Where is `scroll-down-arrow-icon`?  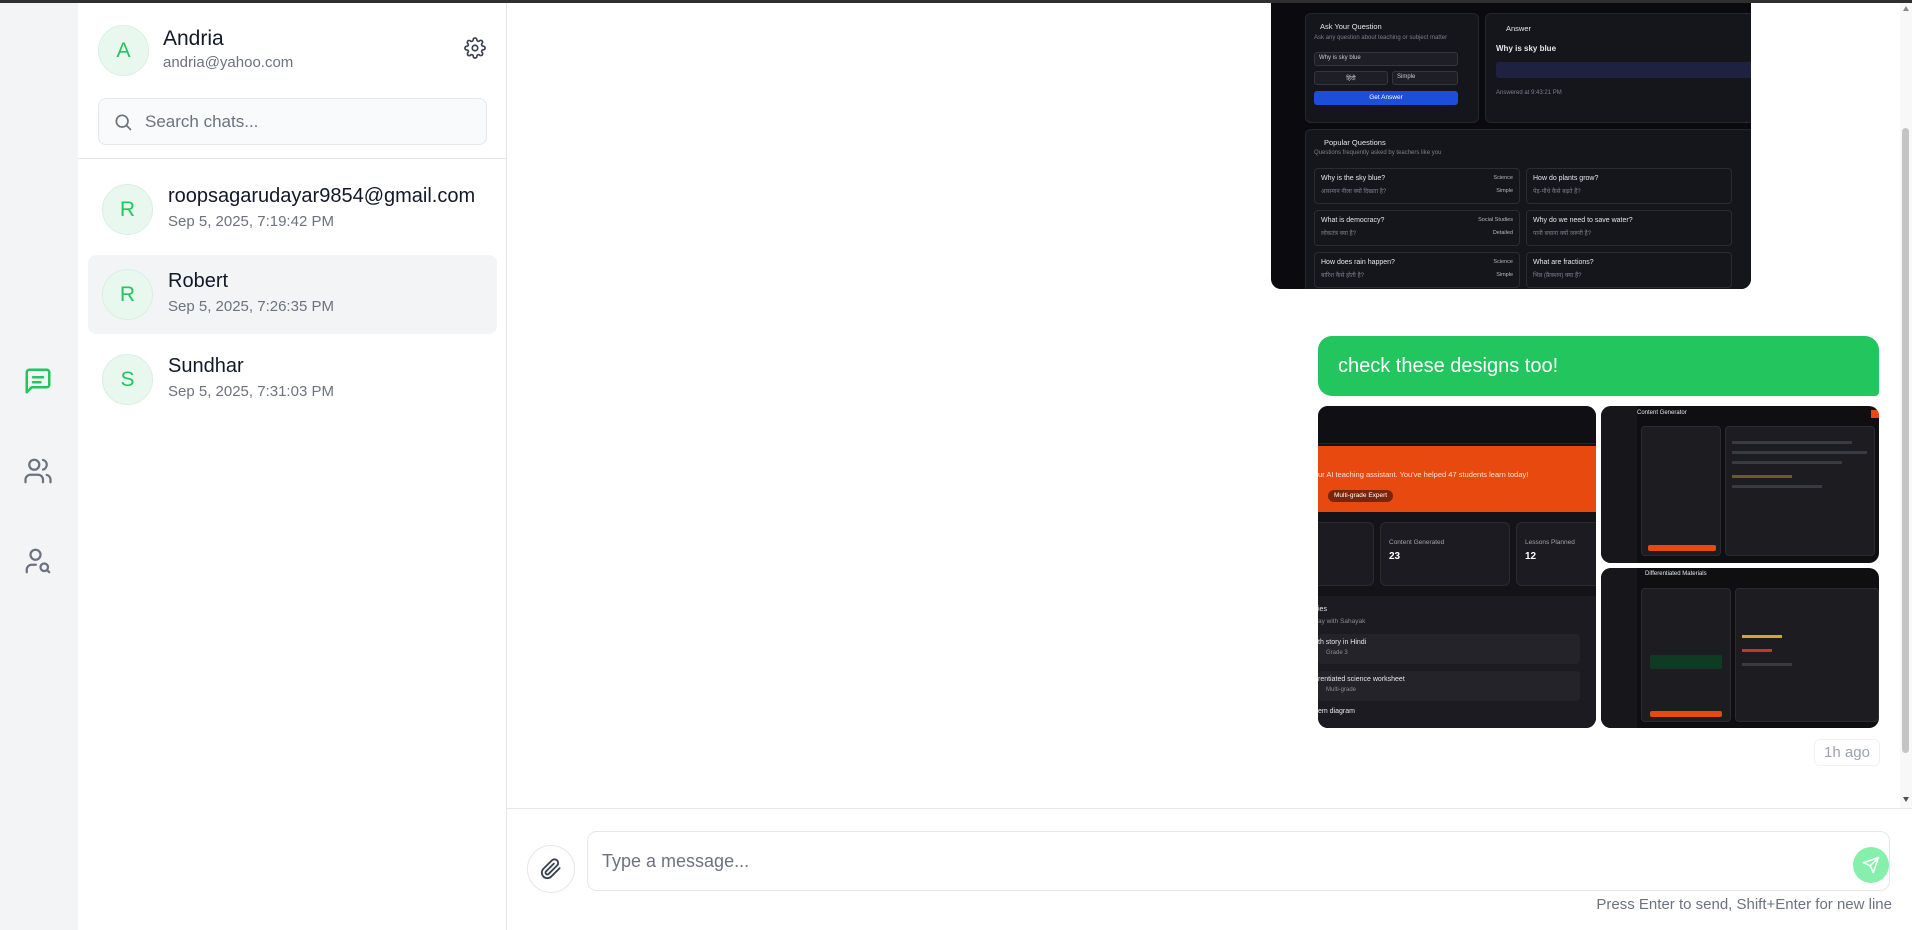 scroll-down-arrow-icon is located at coordinates (1906, 799).